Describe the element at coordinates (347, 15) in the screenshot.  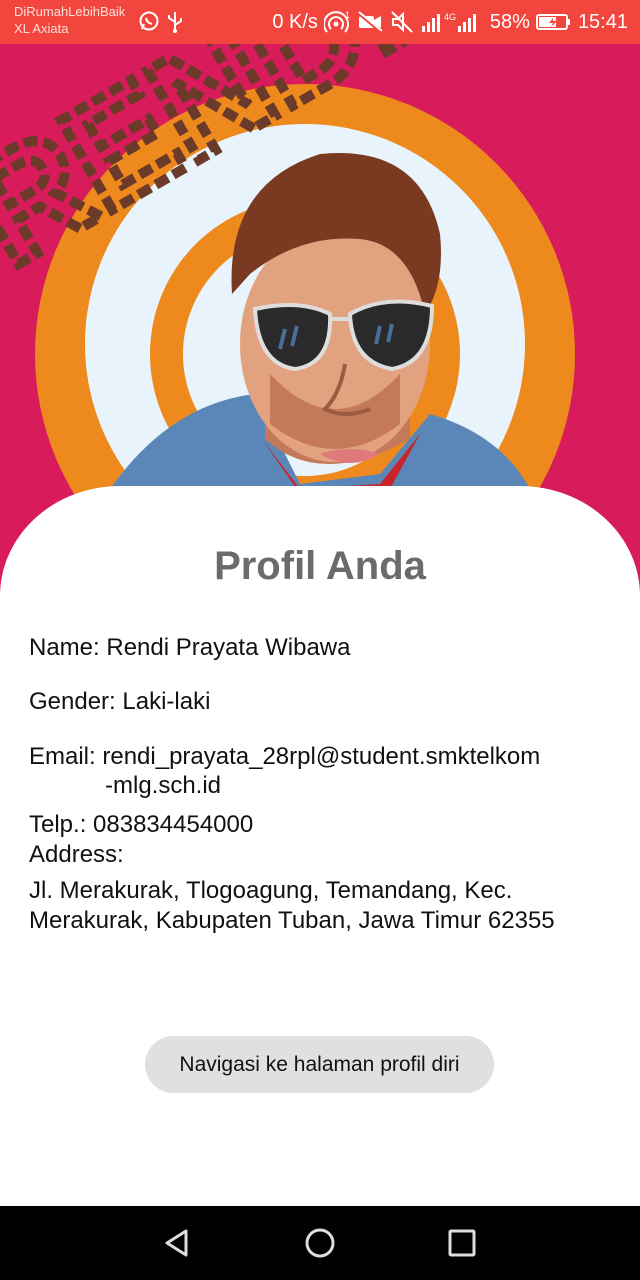
I see `svg-text: 1` at that location.